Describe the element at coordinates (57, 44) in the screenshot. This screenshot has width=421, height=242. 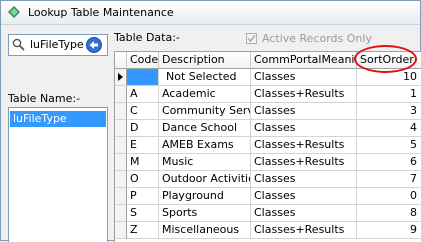
I see `search-value: luFileType` at that location.